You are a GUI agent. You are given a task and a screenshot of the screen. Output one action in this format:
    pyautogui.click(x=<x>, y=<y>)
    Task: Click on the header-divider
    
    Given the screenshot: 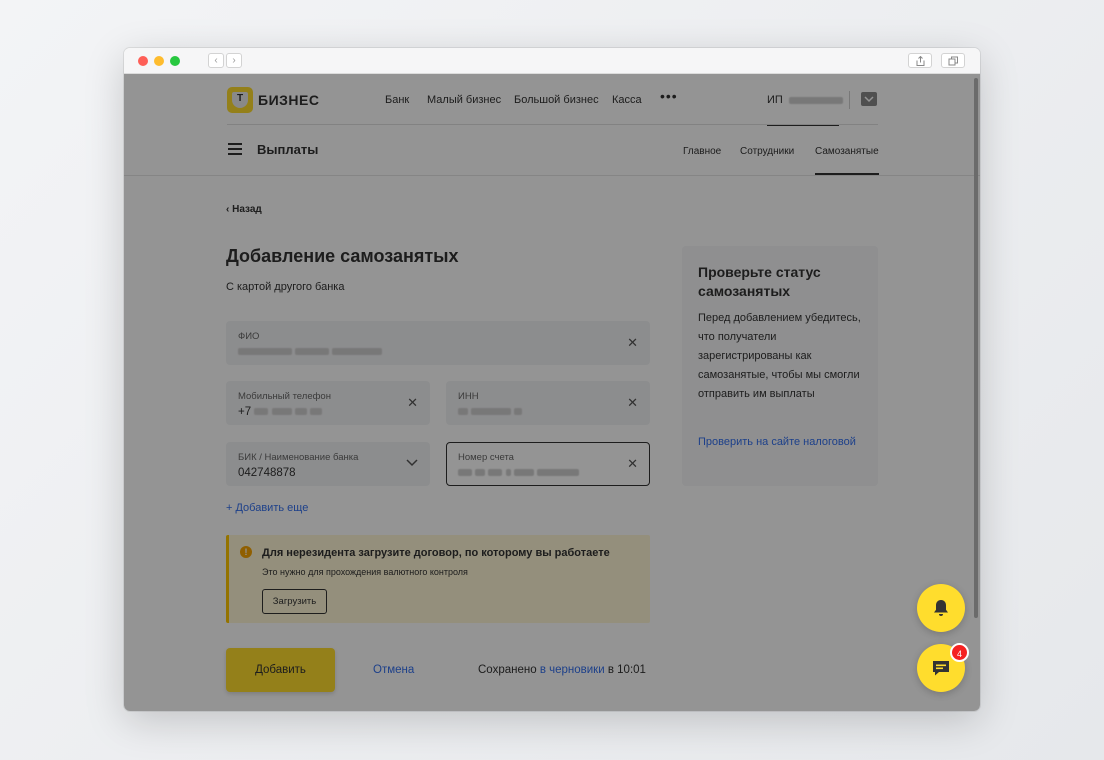 What is the action you would take?
    pyautogui.click(x=849, y=100)
    